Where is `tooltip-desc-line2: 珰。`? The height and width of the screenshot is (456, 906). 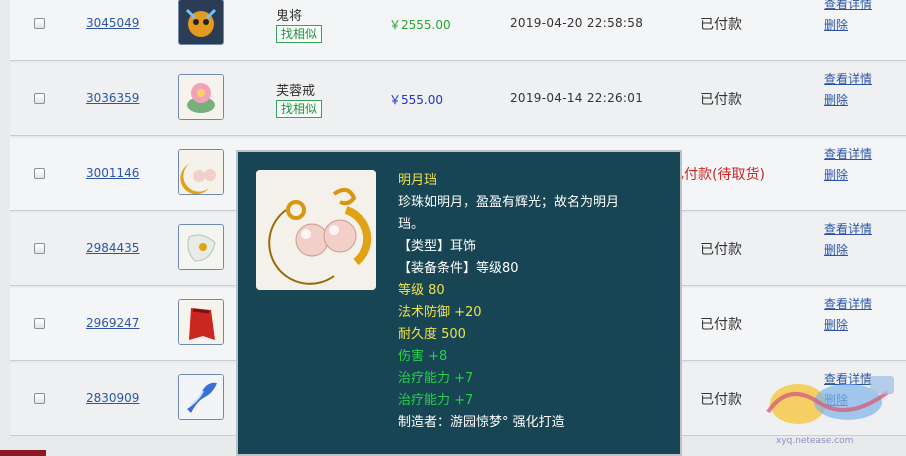
tooltip-desc-line2: 珰。 is located at coordinates (411, 224).